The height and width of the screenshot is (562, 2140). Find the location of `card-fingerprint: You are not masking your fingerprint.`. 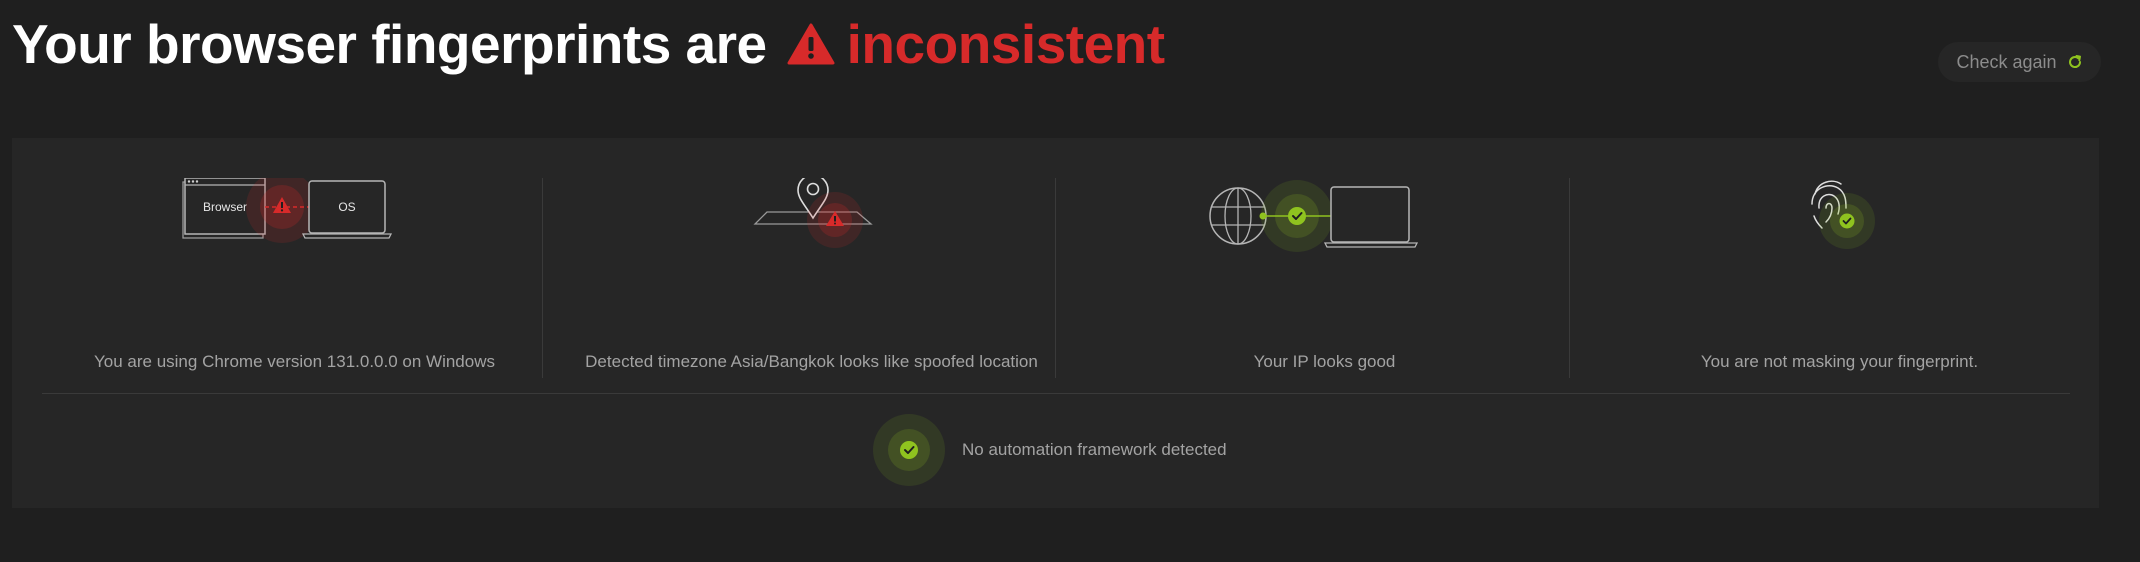

card-fingerprint: You are not masking your fingerprint. is located at coordinates (1839, 278).